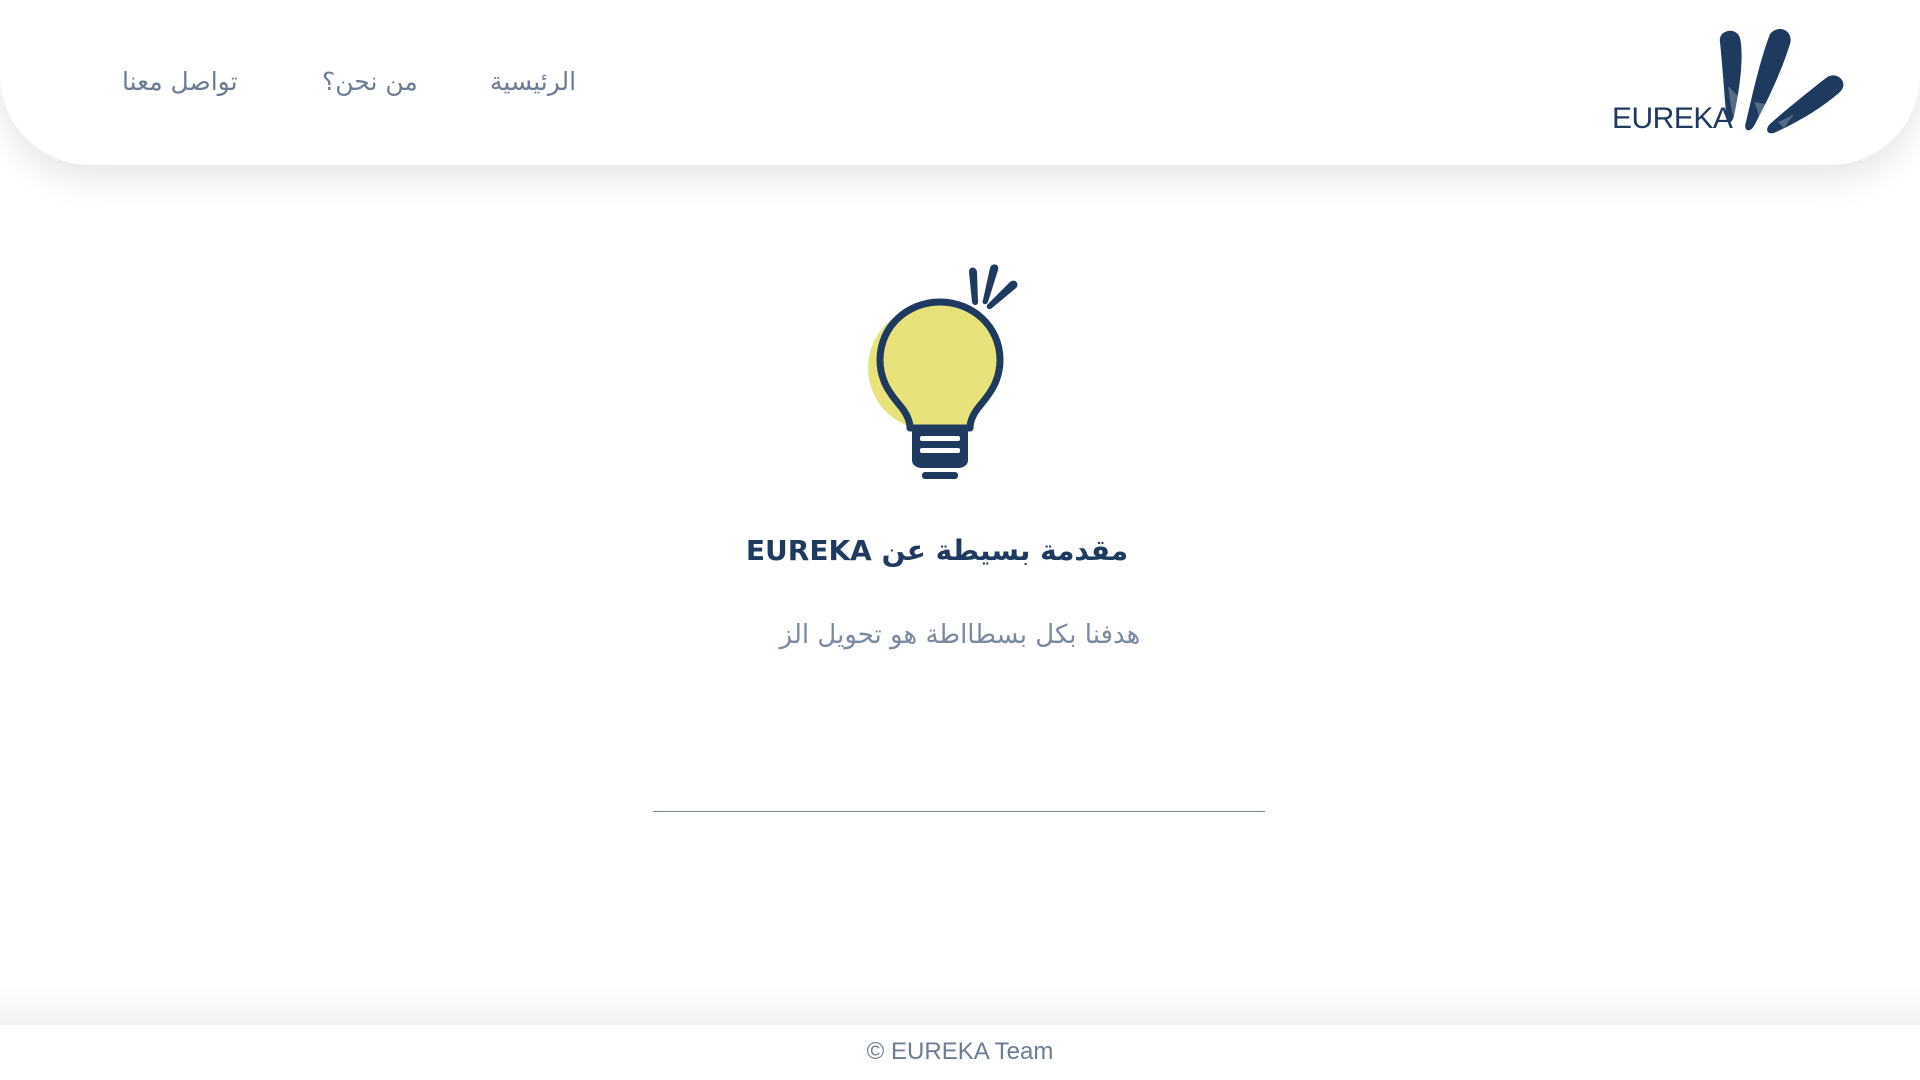 The image size is (1920, 1080). Describe the element at coordinates (937, 550) in the screenshot. I see `page-title: مقدمة بسيطة عن EUREKA` at that location.